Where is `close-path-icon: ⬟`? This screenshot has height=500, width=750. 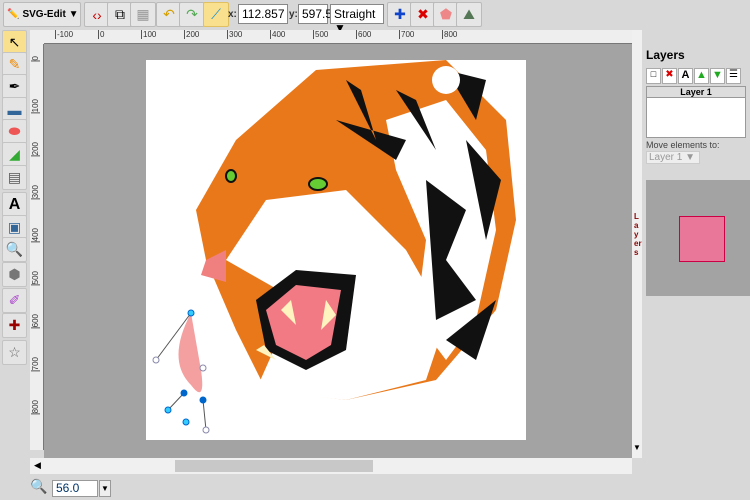 close-path-icon: ⬟ is located at coordinates (446, 14).